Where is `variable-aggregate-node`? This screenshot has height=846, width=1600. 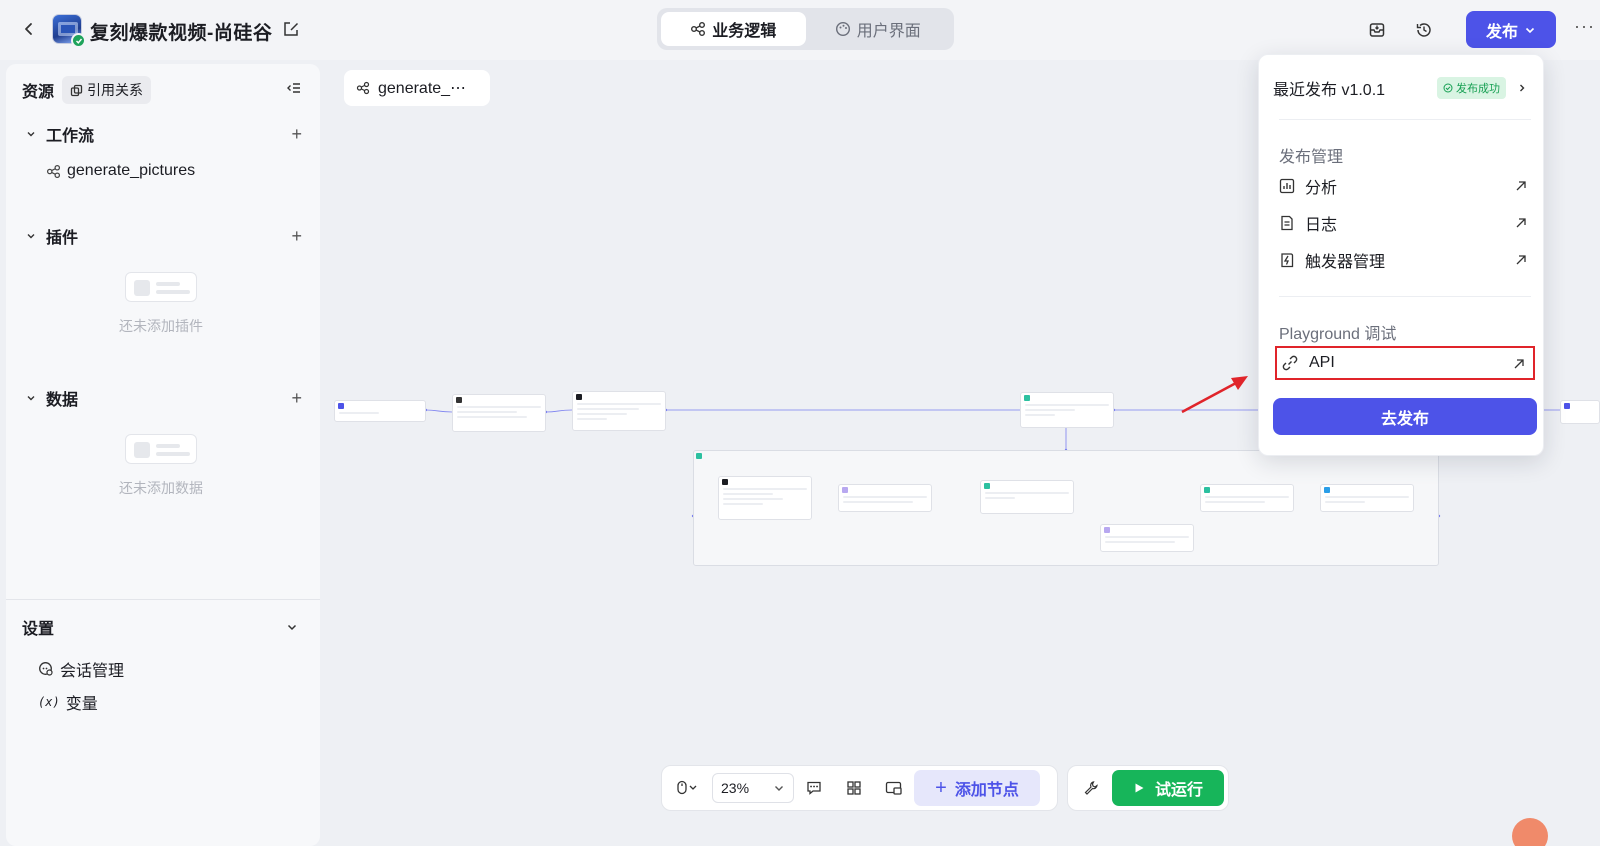 variable-aggregate-node is located at coordinates (1247, 498).